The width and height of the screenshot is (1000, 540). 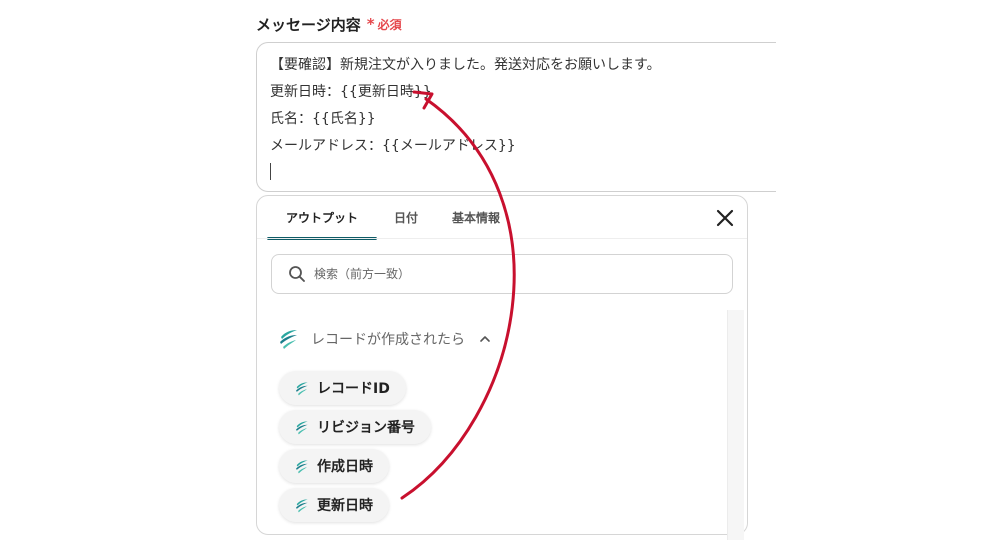 I want to click on output-item-label: レコードID, so click(x=353, y=389).